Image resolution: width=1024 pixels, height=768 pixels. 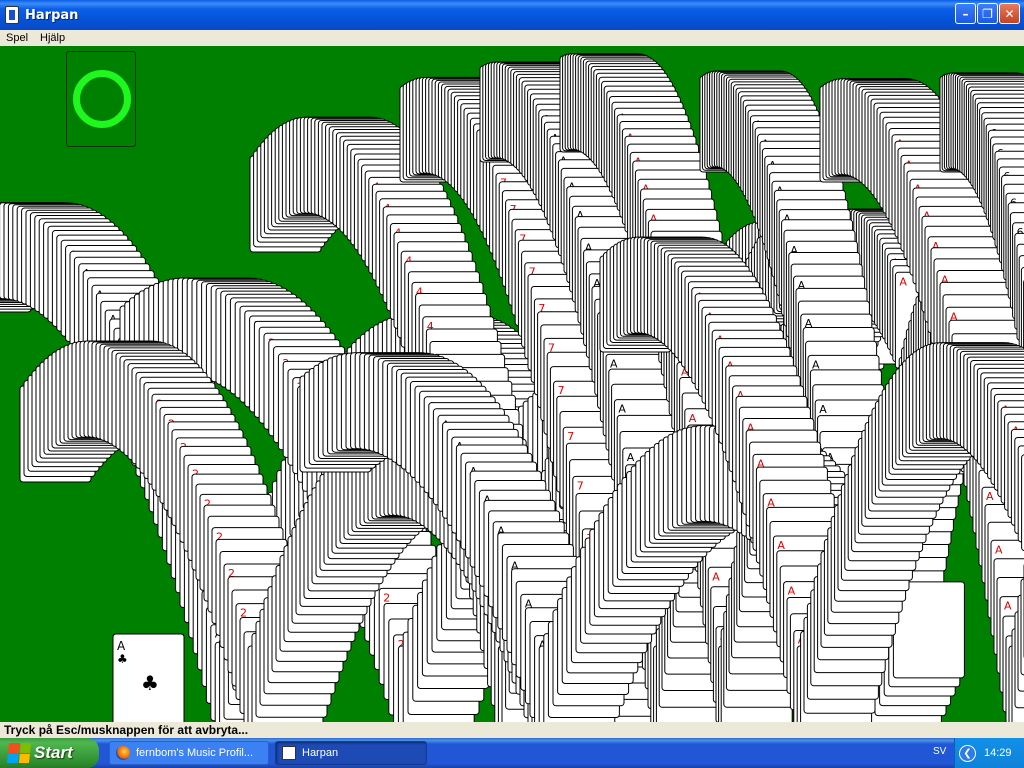 I want to click on menu-spel: Spel, so click(x=17, y=38).